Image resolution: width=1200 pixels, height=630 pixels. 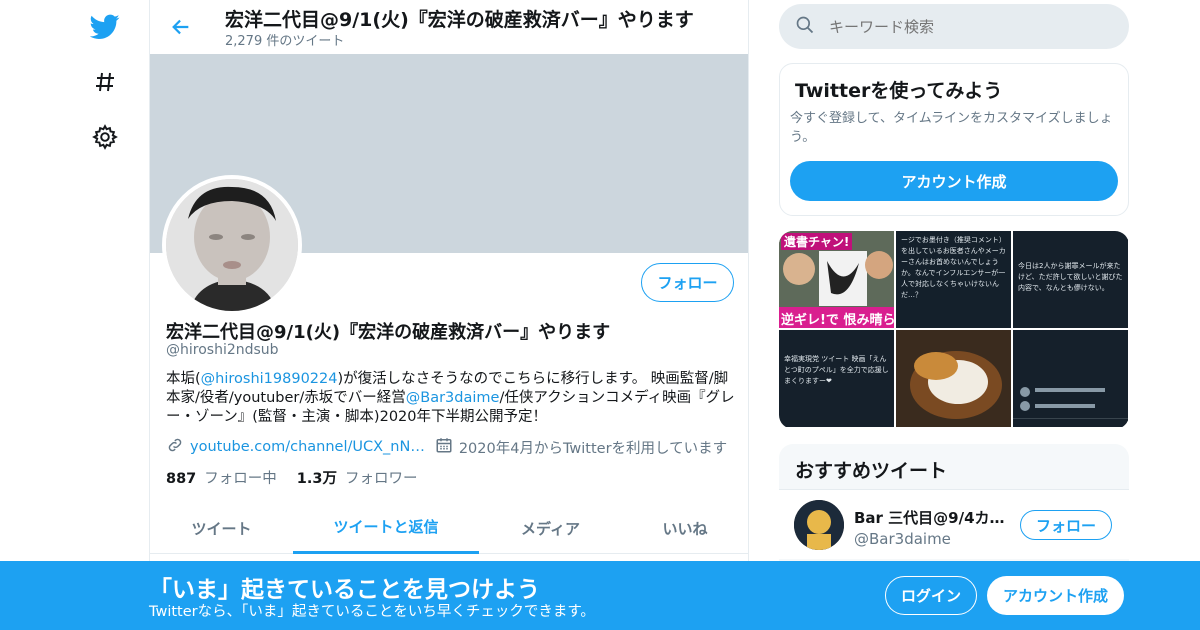 I want to click on tab-tweets-and-replies: ツイートと返信, so click(x=386, y=528).